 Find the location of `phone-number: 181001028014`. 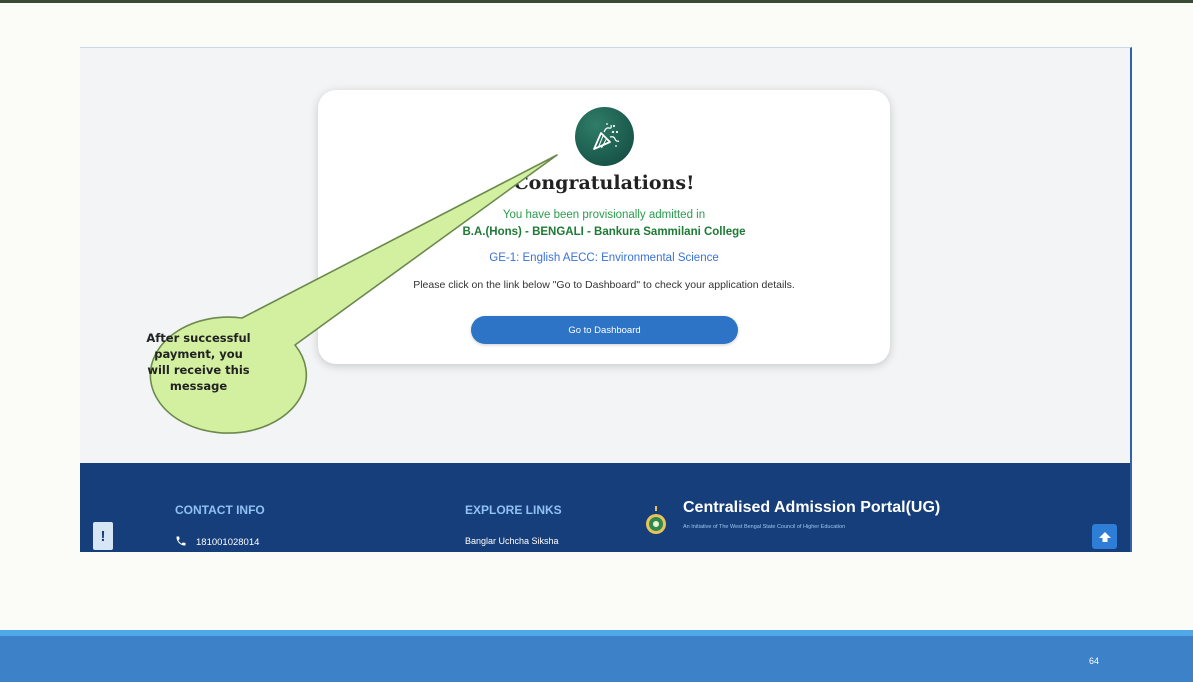

phone-number: 181001028014 is located at coordinates (228, 542).